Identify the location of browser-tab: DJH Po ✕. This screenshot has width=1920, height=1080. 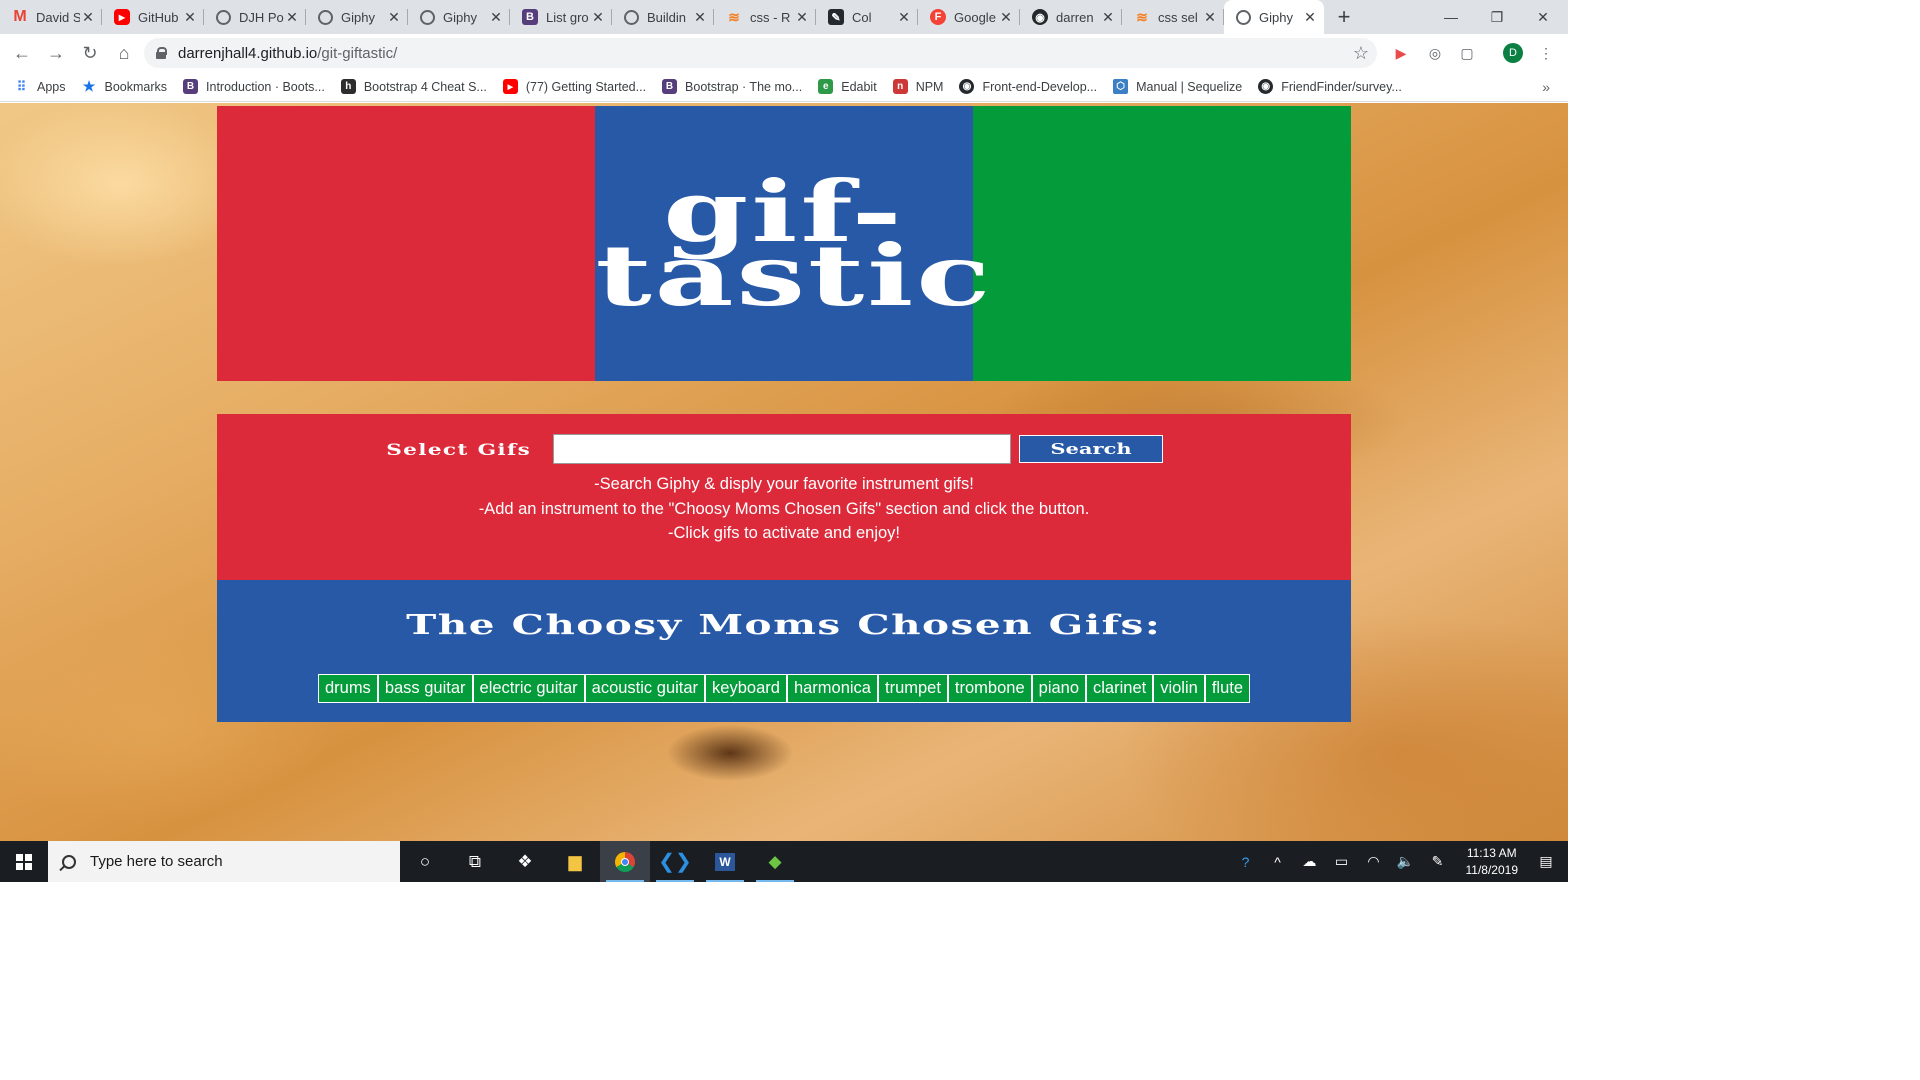
(255, 17).